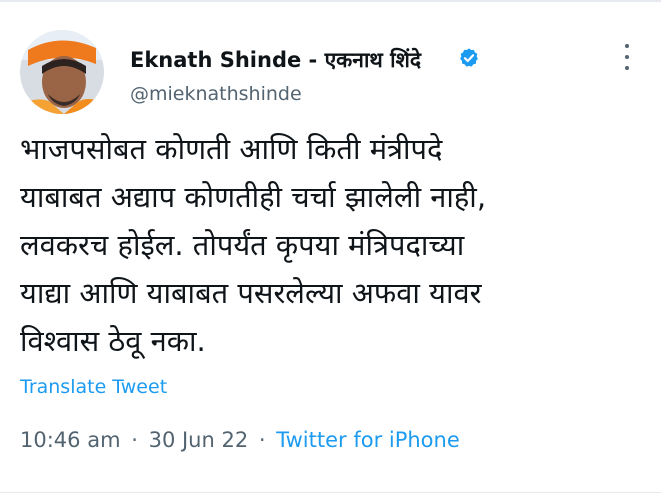 This screenshot has width=661, height=500. I want to click on tweet-time: 10:46 am, so click(70, 440).